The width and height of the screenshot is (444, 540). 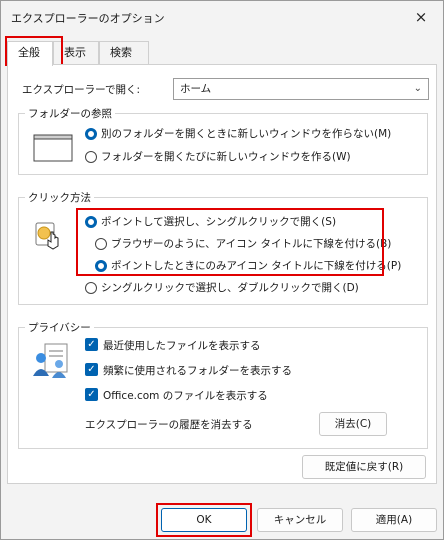 I want to click on window-title: エクスプローラーのオプション, so click(x=88, y=18).